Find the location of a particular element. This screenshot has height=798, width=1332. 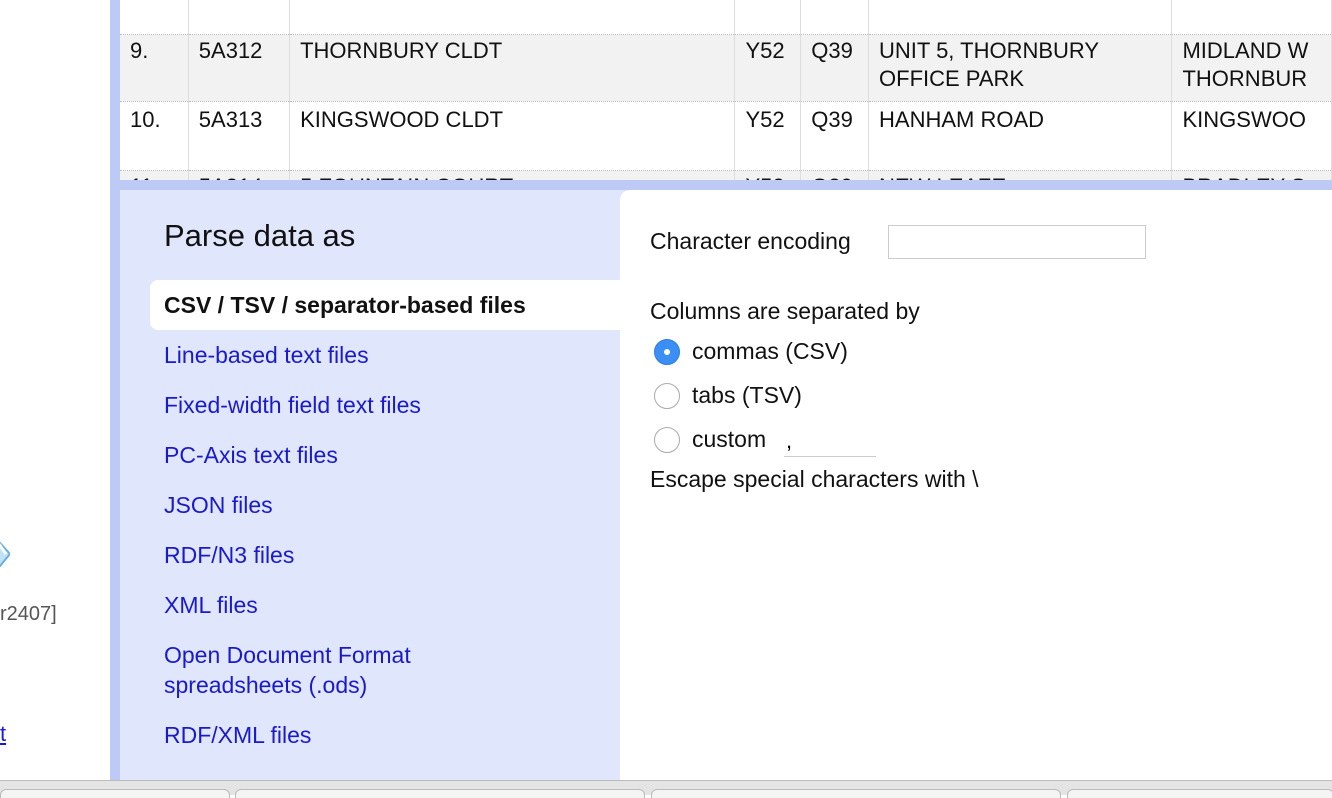

radio-commas is located at coordinates (667, 352).